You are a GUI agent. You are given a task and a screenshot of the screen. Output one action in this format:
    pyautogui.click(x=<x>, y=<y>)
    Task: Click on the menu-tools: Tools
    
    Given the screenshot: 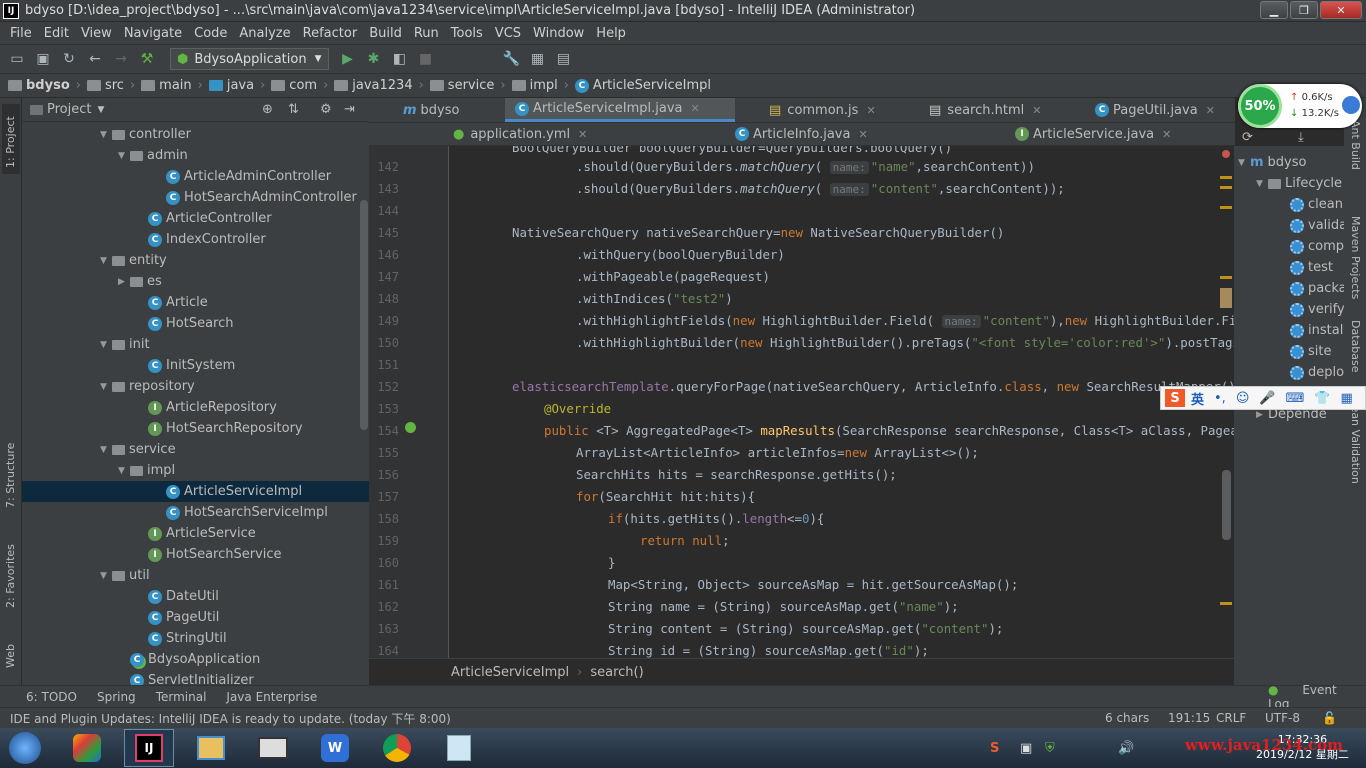 What is the action you would take?
    pyautogui.click(x=467, y=33)
    